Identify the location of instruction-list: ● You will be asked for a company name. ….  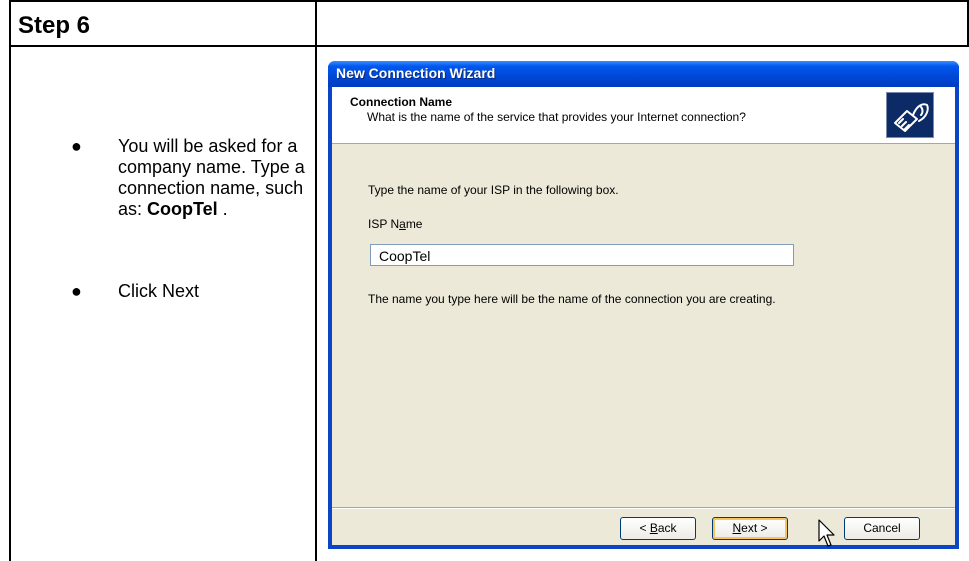
(185, 219).